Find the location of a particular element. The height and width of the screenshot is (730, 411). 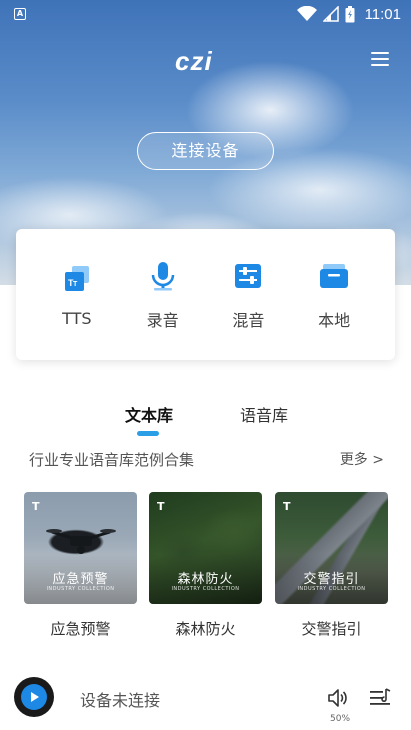

function-label: 混音 is located at coordinates (248, 320).